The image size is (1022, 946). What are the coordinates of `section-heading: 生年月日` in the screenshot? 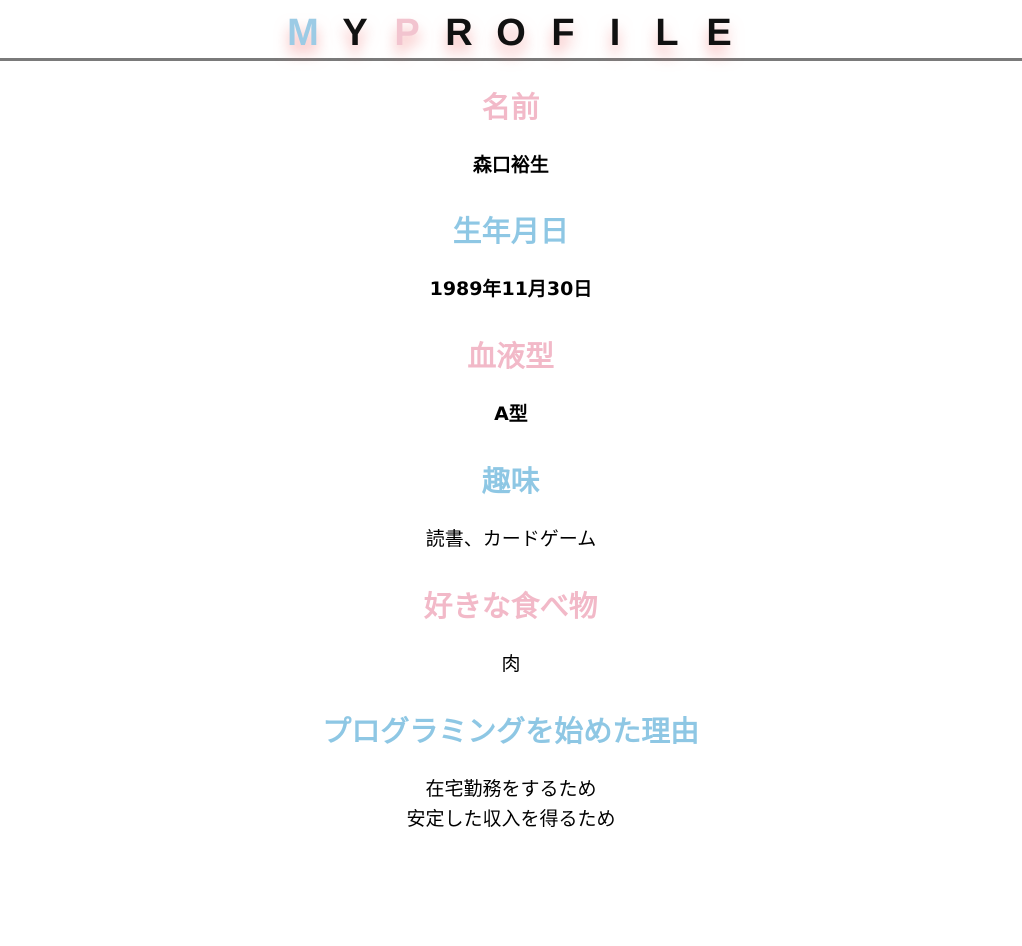 It's located at (510, 231).